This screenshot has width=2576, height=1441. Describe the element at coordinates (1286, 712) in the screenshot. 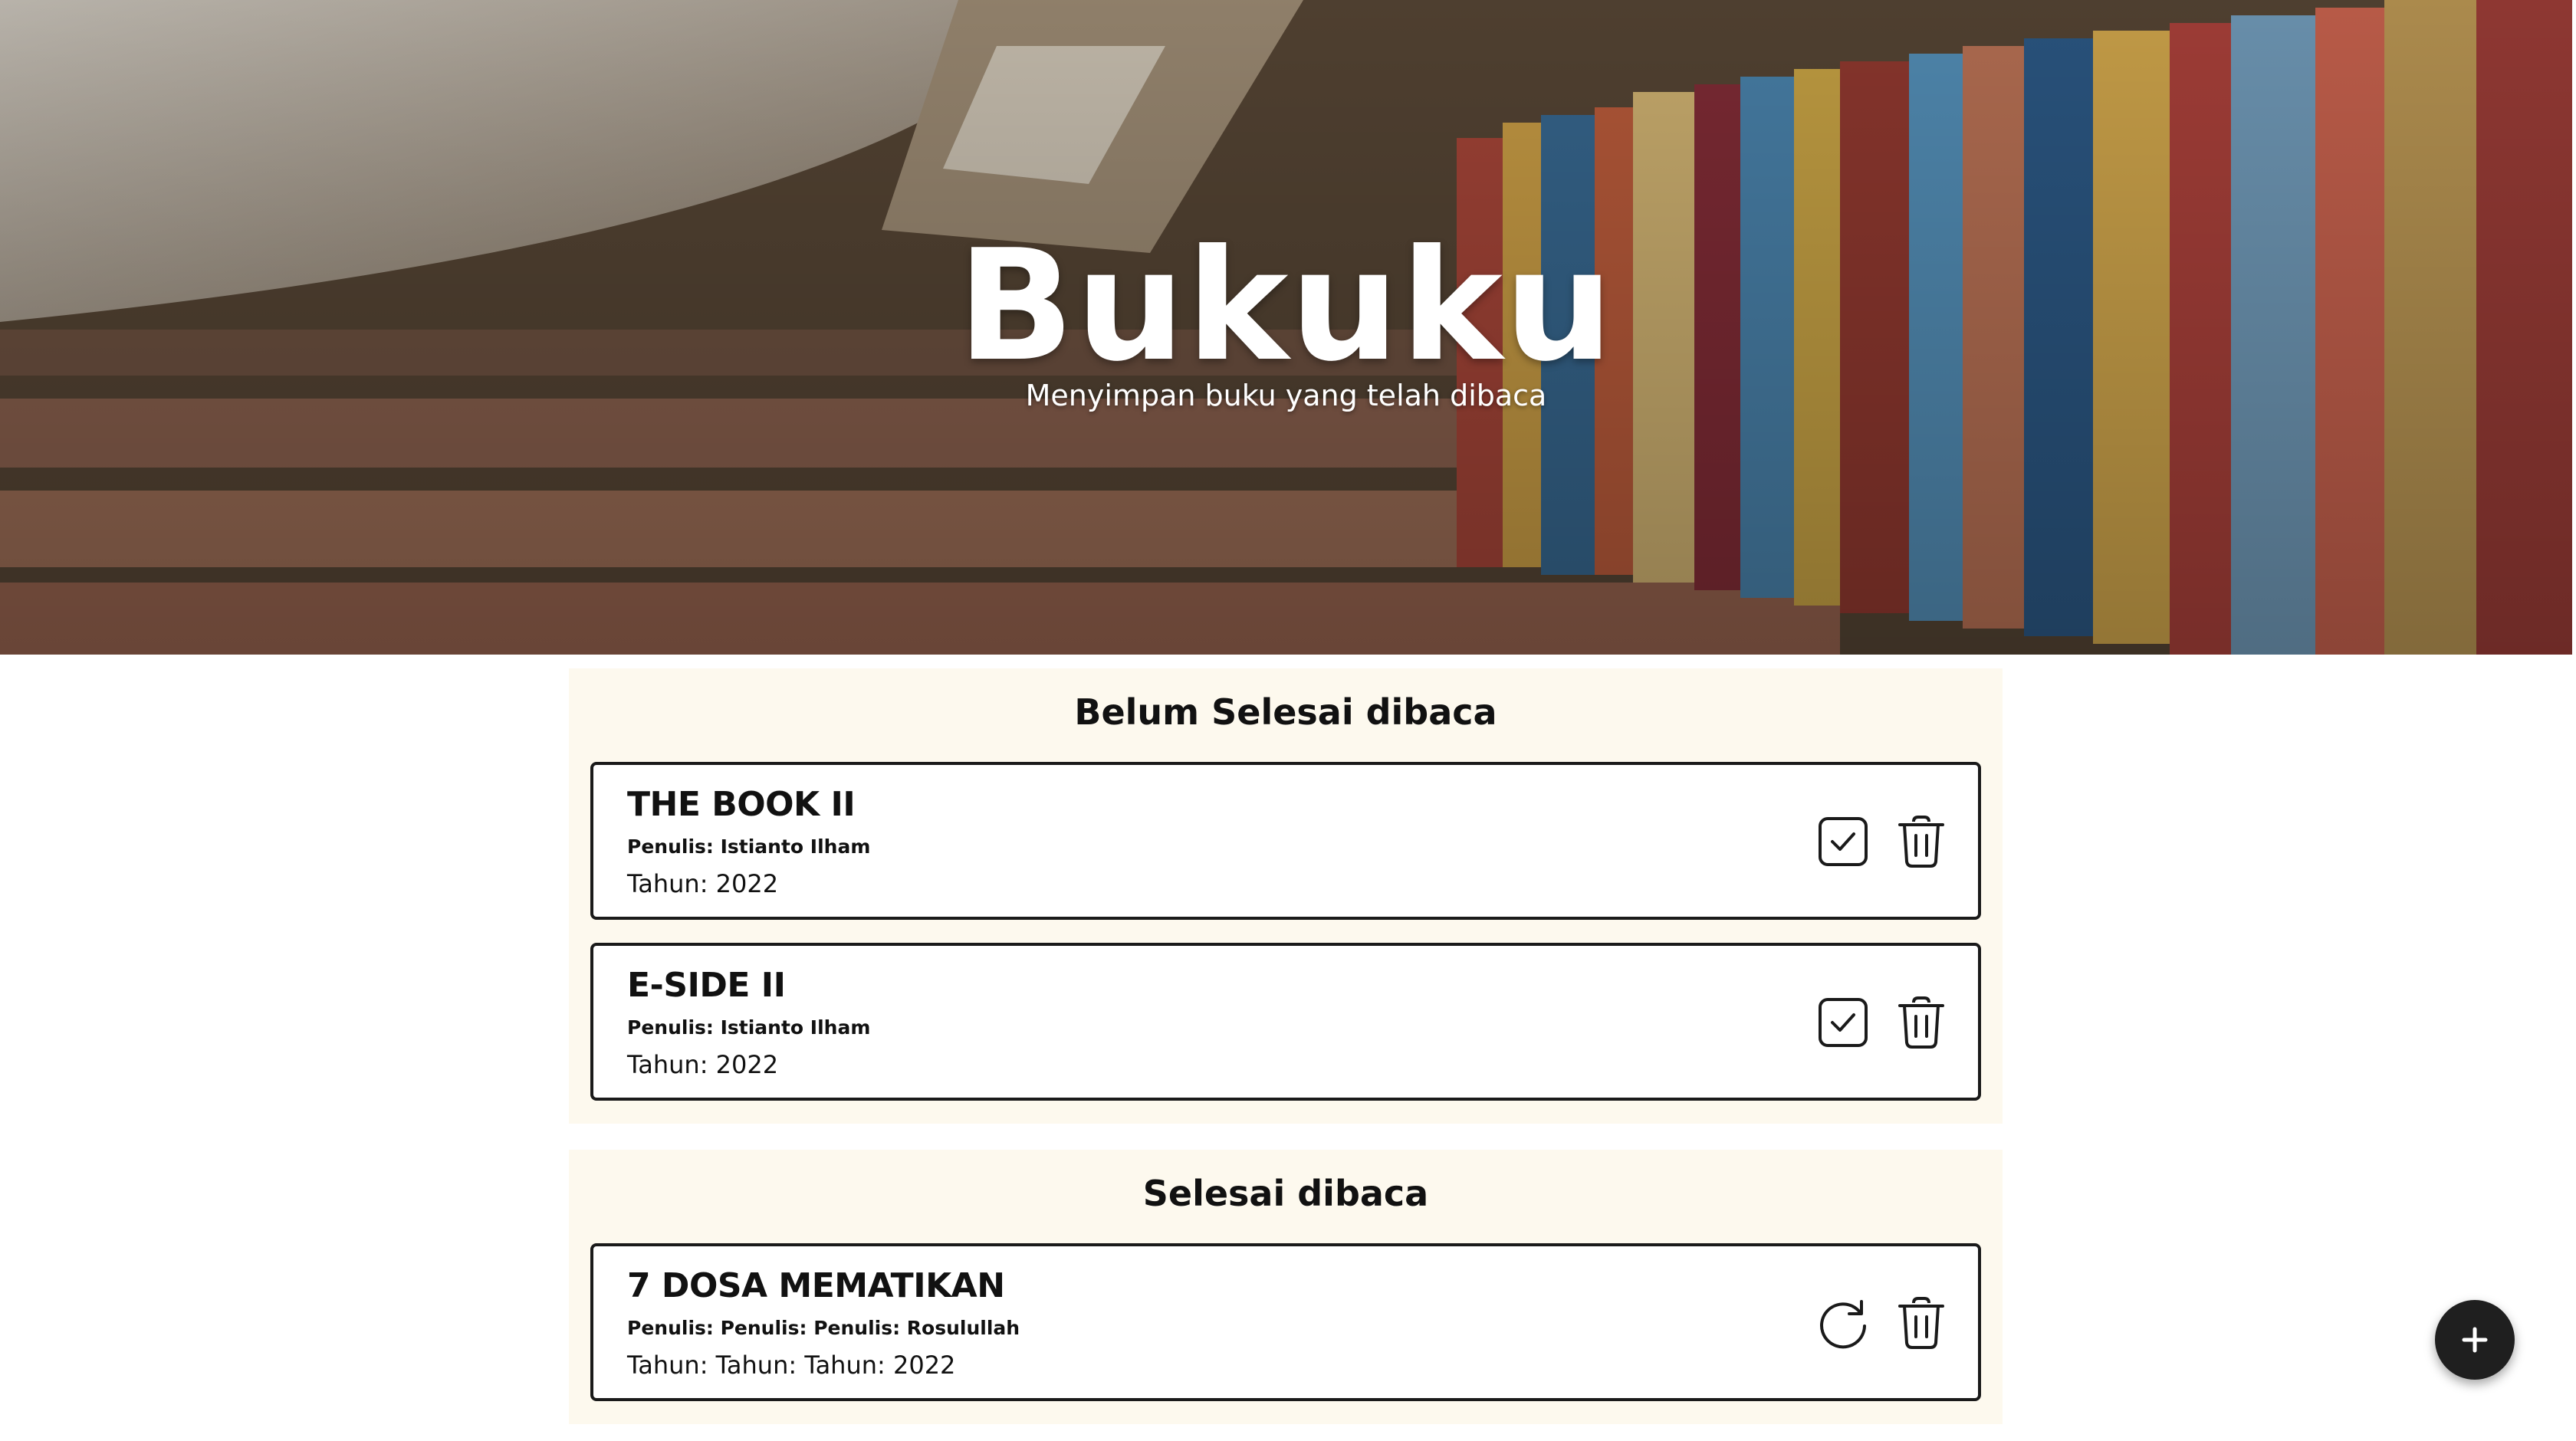

I see `section-heading-unread: Belum Selesai dibaca` at that location.